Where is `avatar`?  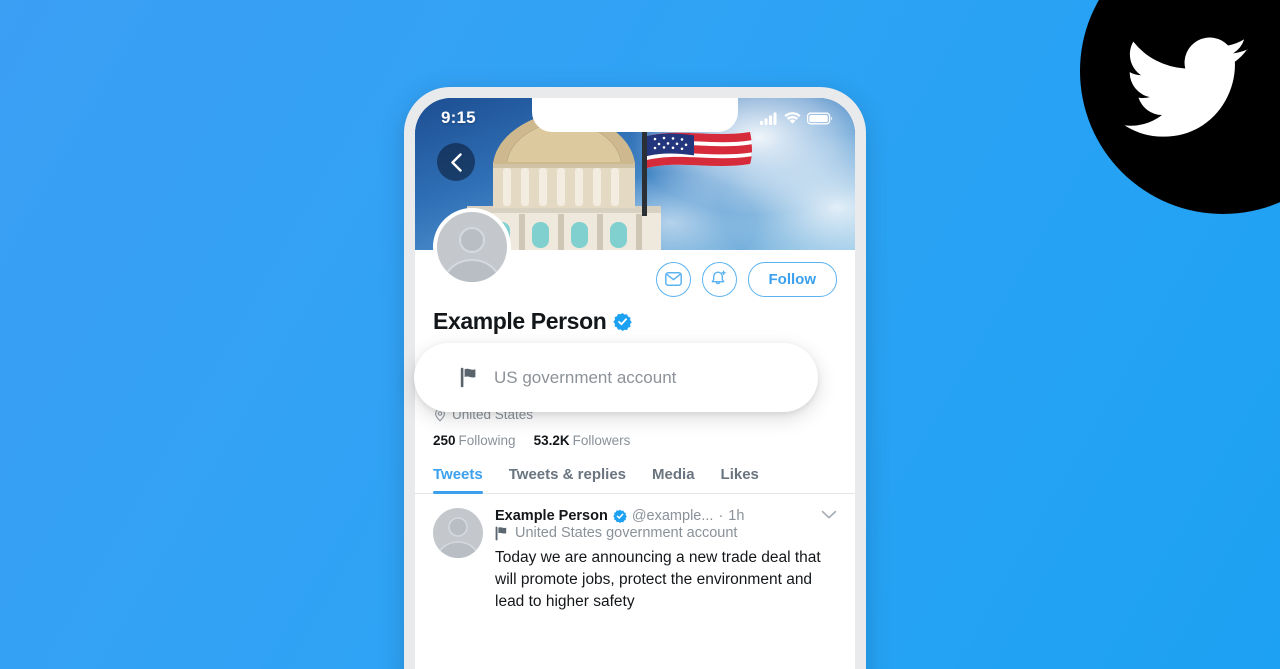 avatar is located at coordinates (472, 247).